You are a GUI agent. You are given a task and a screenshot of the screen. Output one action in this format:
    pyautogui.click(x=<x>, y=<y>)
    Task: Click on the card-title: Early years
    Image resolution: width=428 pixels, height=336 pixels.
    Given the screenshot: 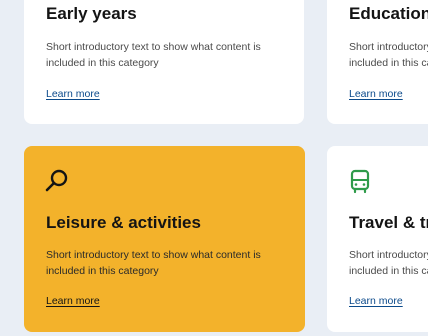 What is the action you would take?
    pyautogui.click(x=91, y=13)
    